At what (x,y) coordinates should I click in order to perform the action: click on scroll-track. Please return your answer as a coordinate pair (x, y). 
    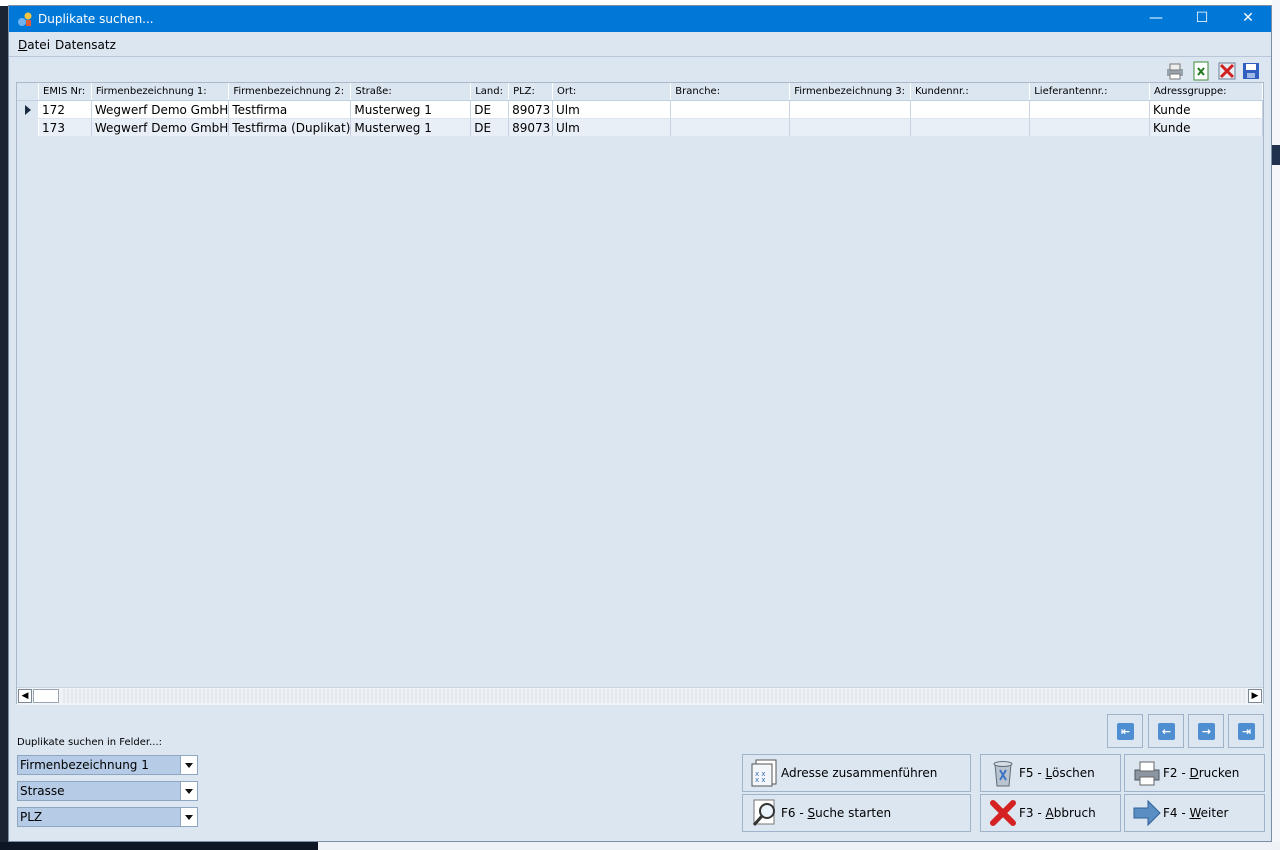
    Looking at the image, I should click on (654, 696).